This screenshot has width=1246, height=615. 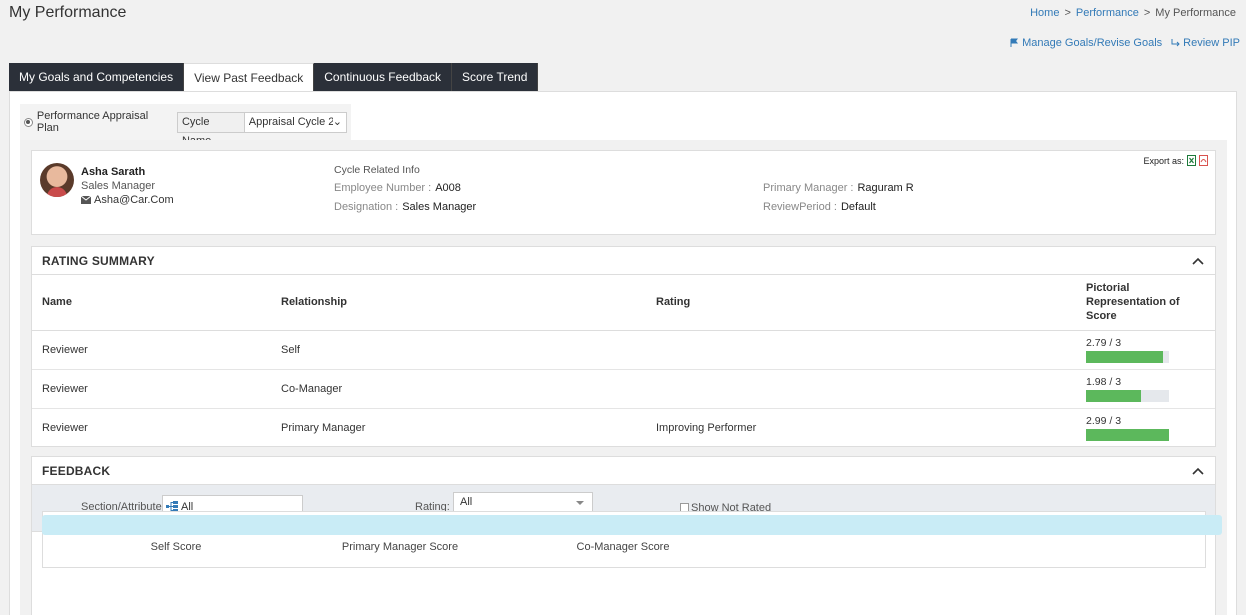 What do you see at coordinates (86, 200) in the screenshot?
I see `envelope-icon` at bounding box center [86, 200].